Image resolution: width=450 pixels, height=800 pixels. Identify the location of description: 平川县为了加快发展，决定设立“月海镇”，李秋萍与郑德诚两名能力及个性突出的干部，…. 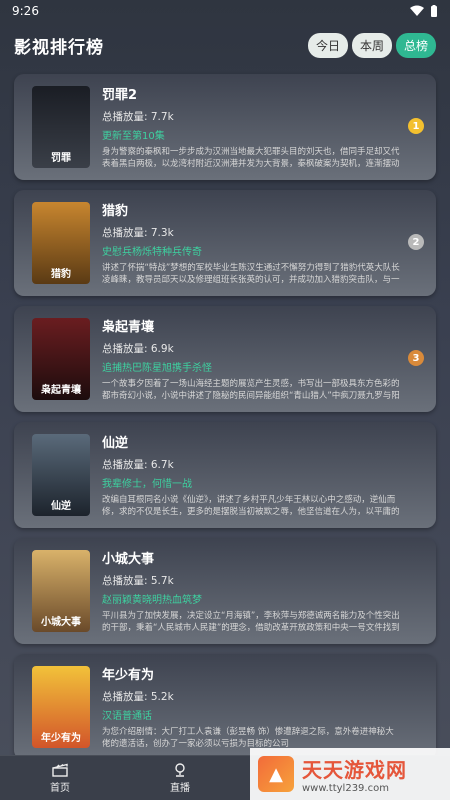
(251, 622).